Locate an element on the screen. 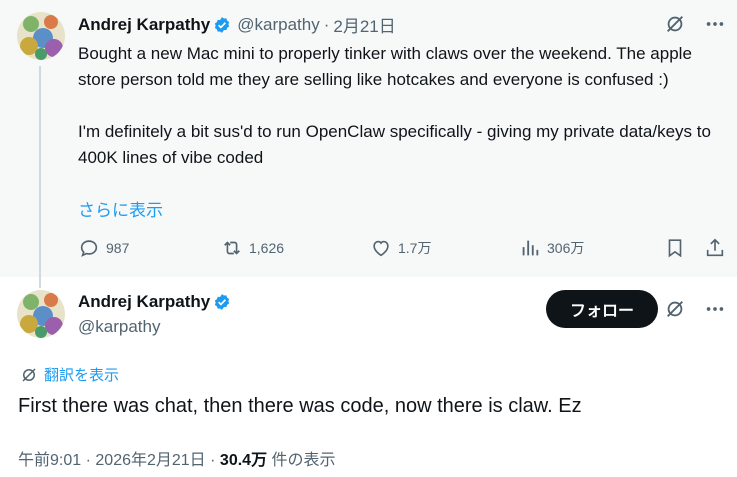  repost-count: 1,626 is located at coordinates (267, 248).